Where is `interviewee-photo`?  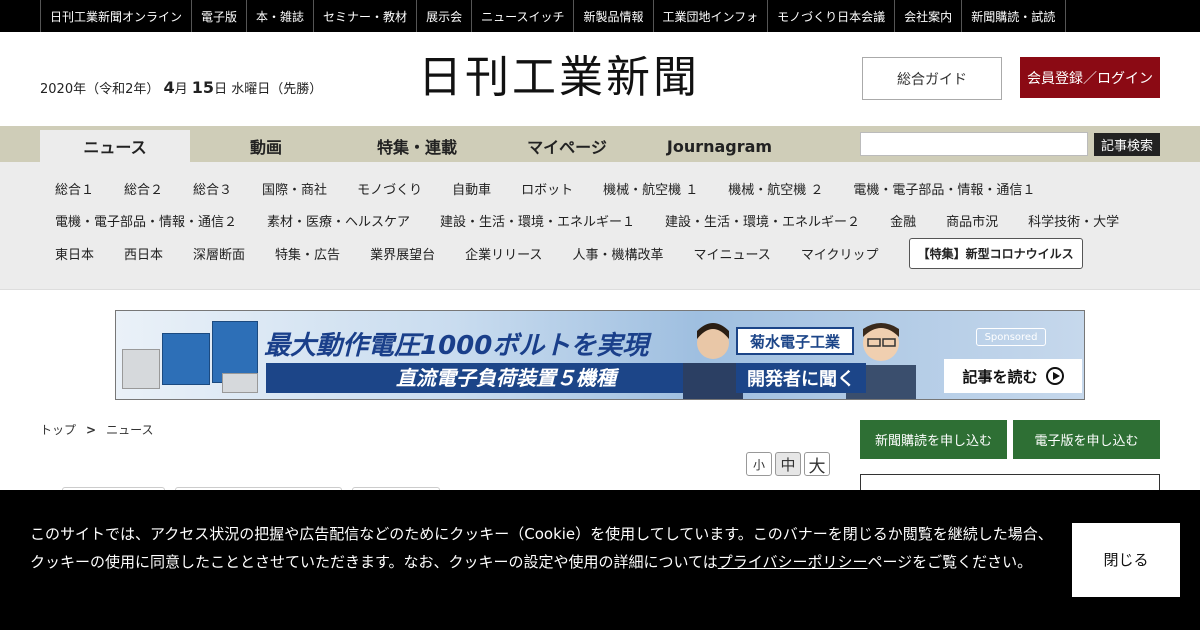 interviewee-photo is located at coordinates (713, 361).